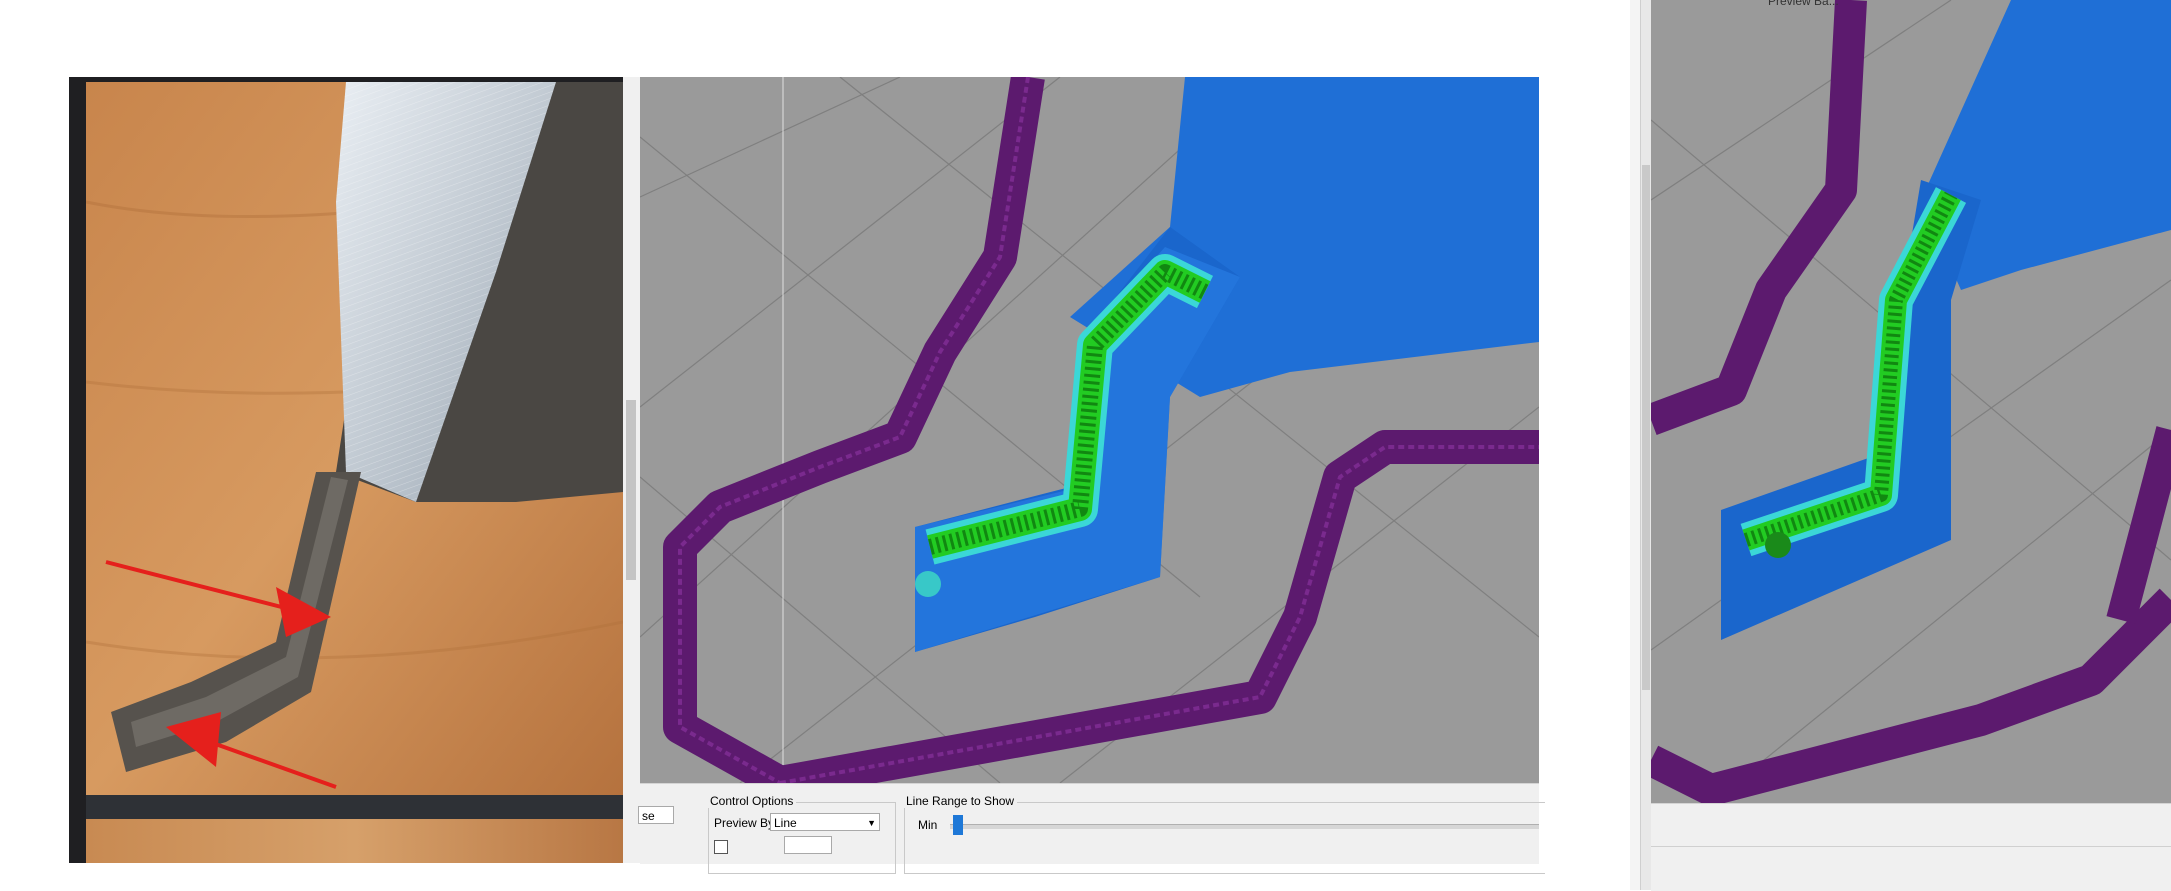  What do you see at coordinates (1646, 427) in the screenshot?
I see `right-window-scrollbar-thumb` at bounding box center [1646, 427].